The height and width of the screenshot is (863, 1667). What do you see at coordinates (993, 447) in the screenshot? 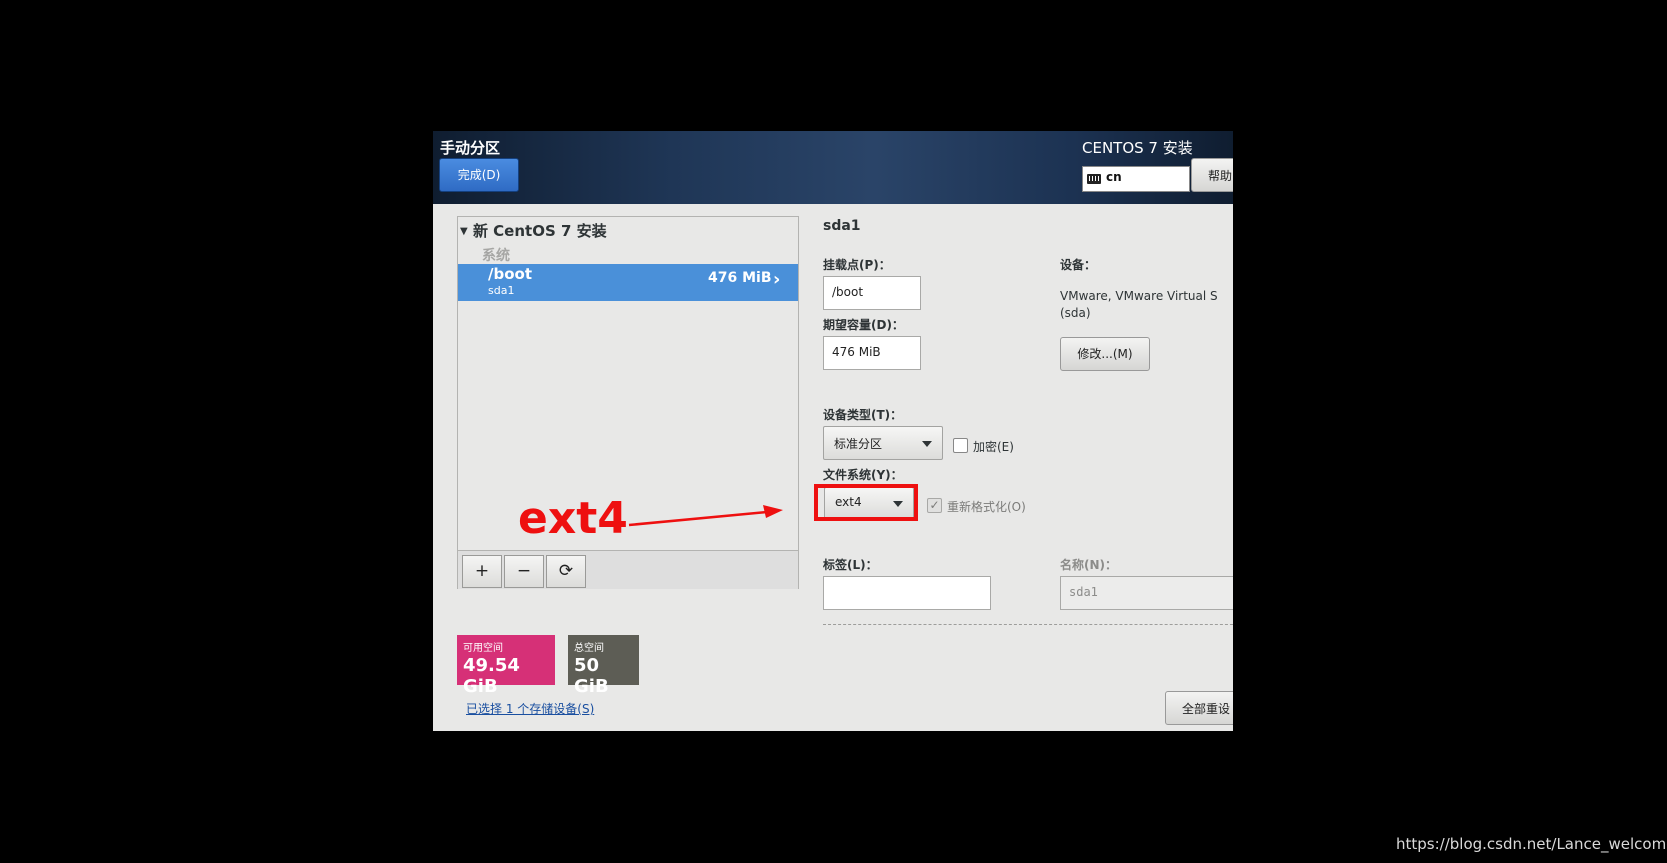
I see `encrypt-label: 加密(E)` at bounding box center [993, 447].